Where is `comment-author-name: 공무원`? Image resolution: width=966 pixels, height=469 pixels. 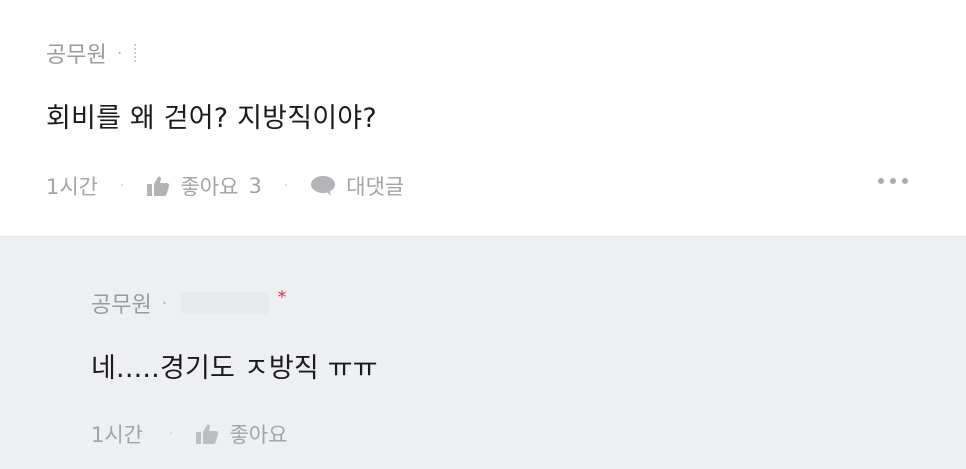 comment-author-name: 공무원 is located at coordinates (76, 53).